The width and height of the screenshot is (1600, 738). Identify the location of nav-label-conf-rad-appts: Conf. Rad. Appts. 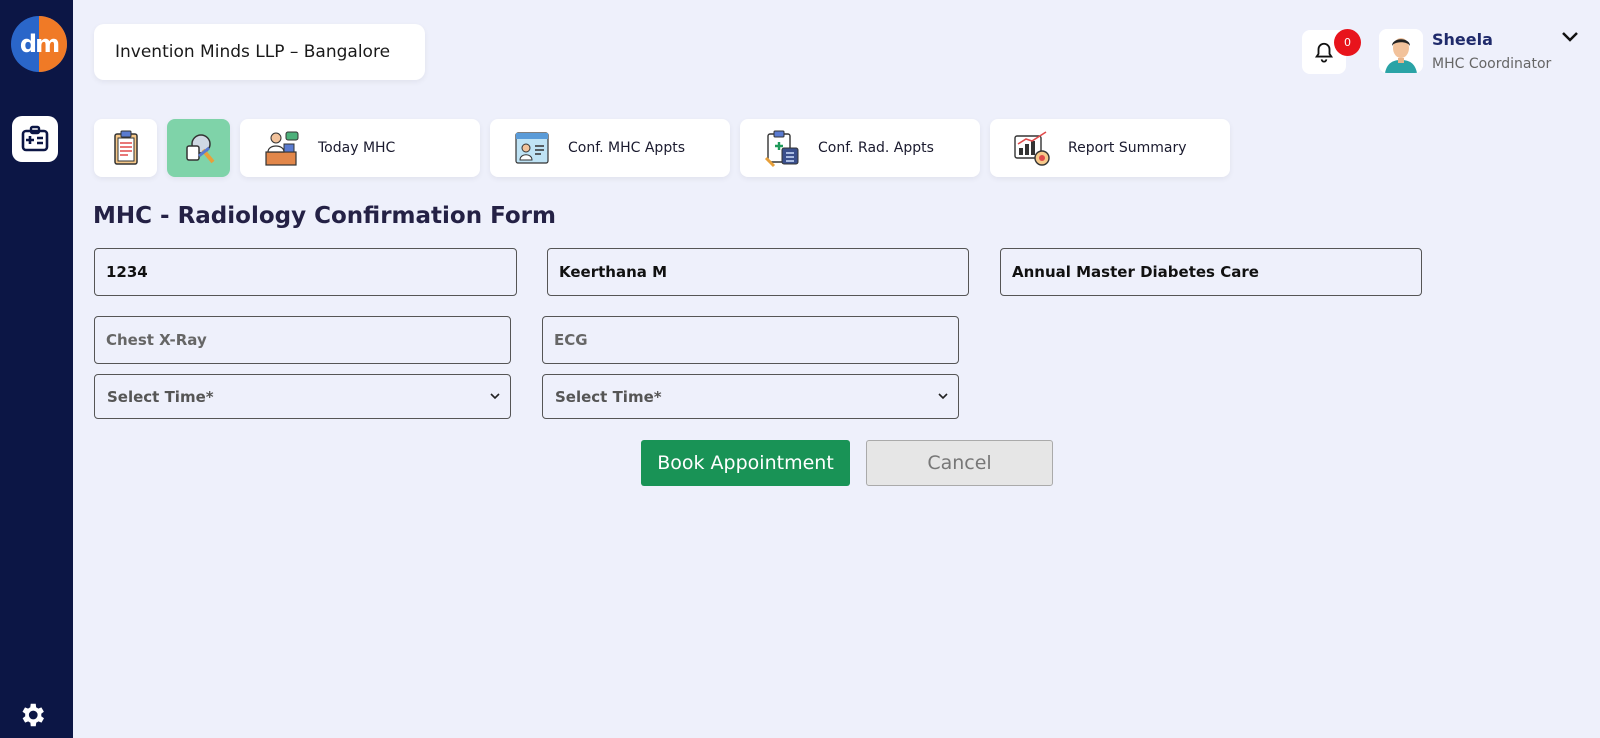
(876, 148).